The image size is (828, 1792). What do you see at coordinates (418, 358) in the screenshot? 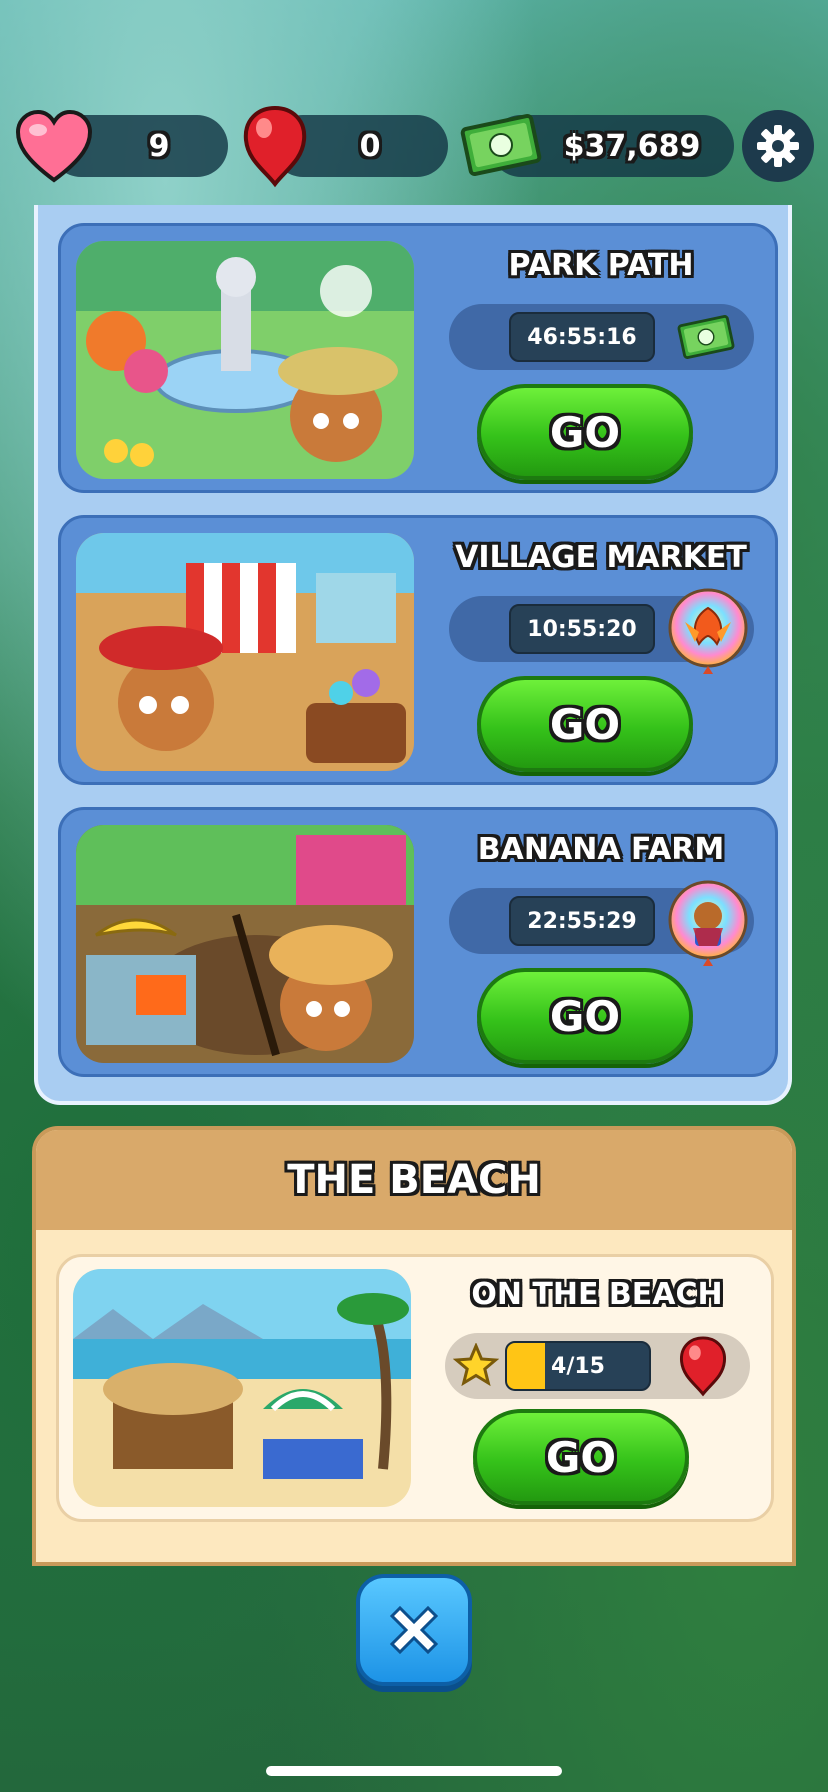
I see `event-card-park-path: PARK PATH 46:55:16 GO` at bounding box center [418, 358].